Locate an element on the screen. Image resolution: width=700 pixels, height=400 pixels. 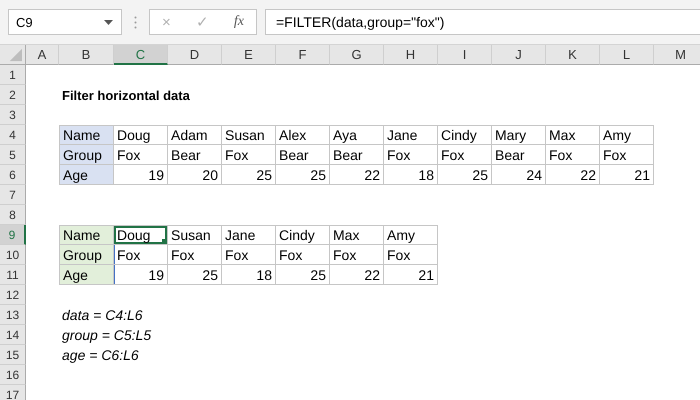
row-header: 16 is located at coordinates (13, 375).